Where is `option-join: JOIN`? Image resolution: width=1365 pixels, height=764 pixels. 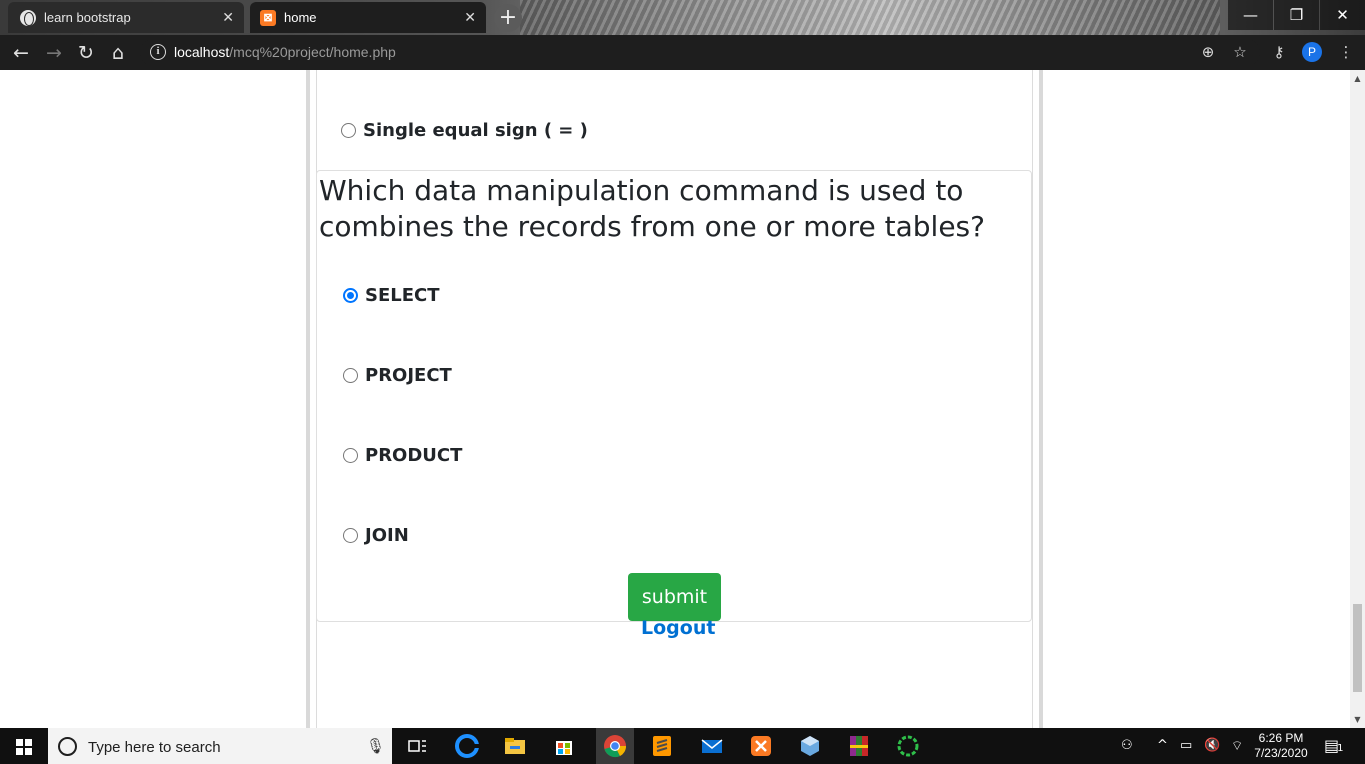 option-join: JOIN is located at coordinates (376, 535).